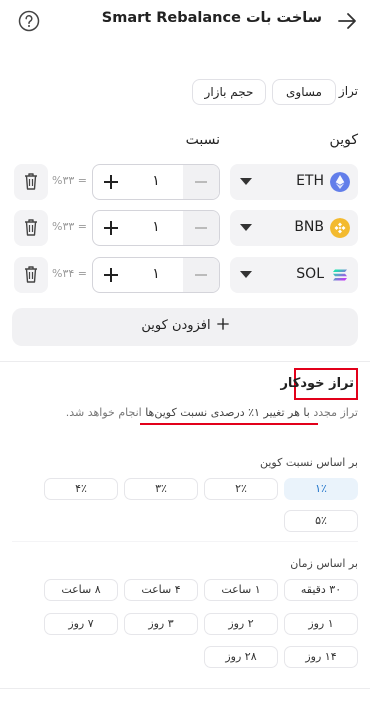  Describe the element at coordinates (241, 624) in the screenshot. I see `time-option-2d: ۲ روز` at that location.